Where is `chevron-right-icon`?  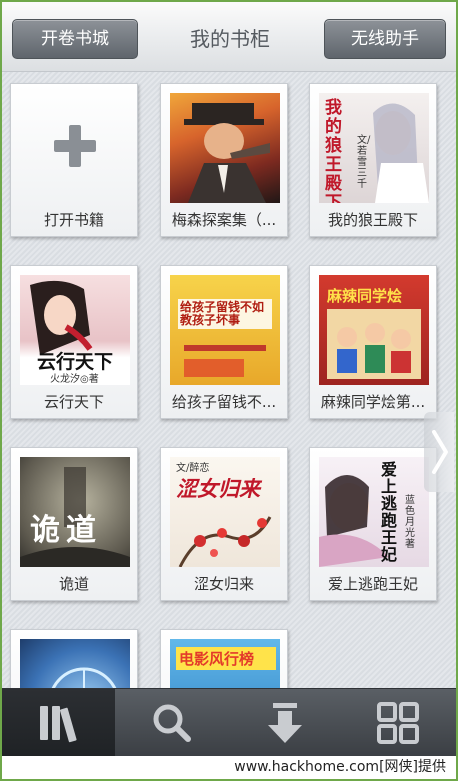 chevron-right-icon is located at coordinates (440, 452).